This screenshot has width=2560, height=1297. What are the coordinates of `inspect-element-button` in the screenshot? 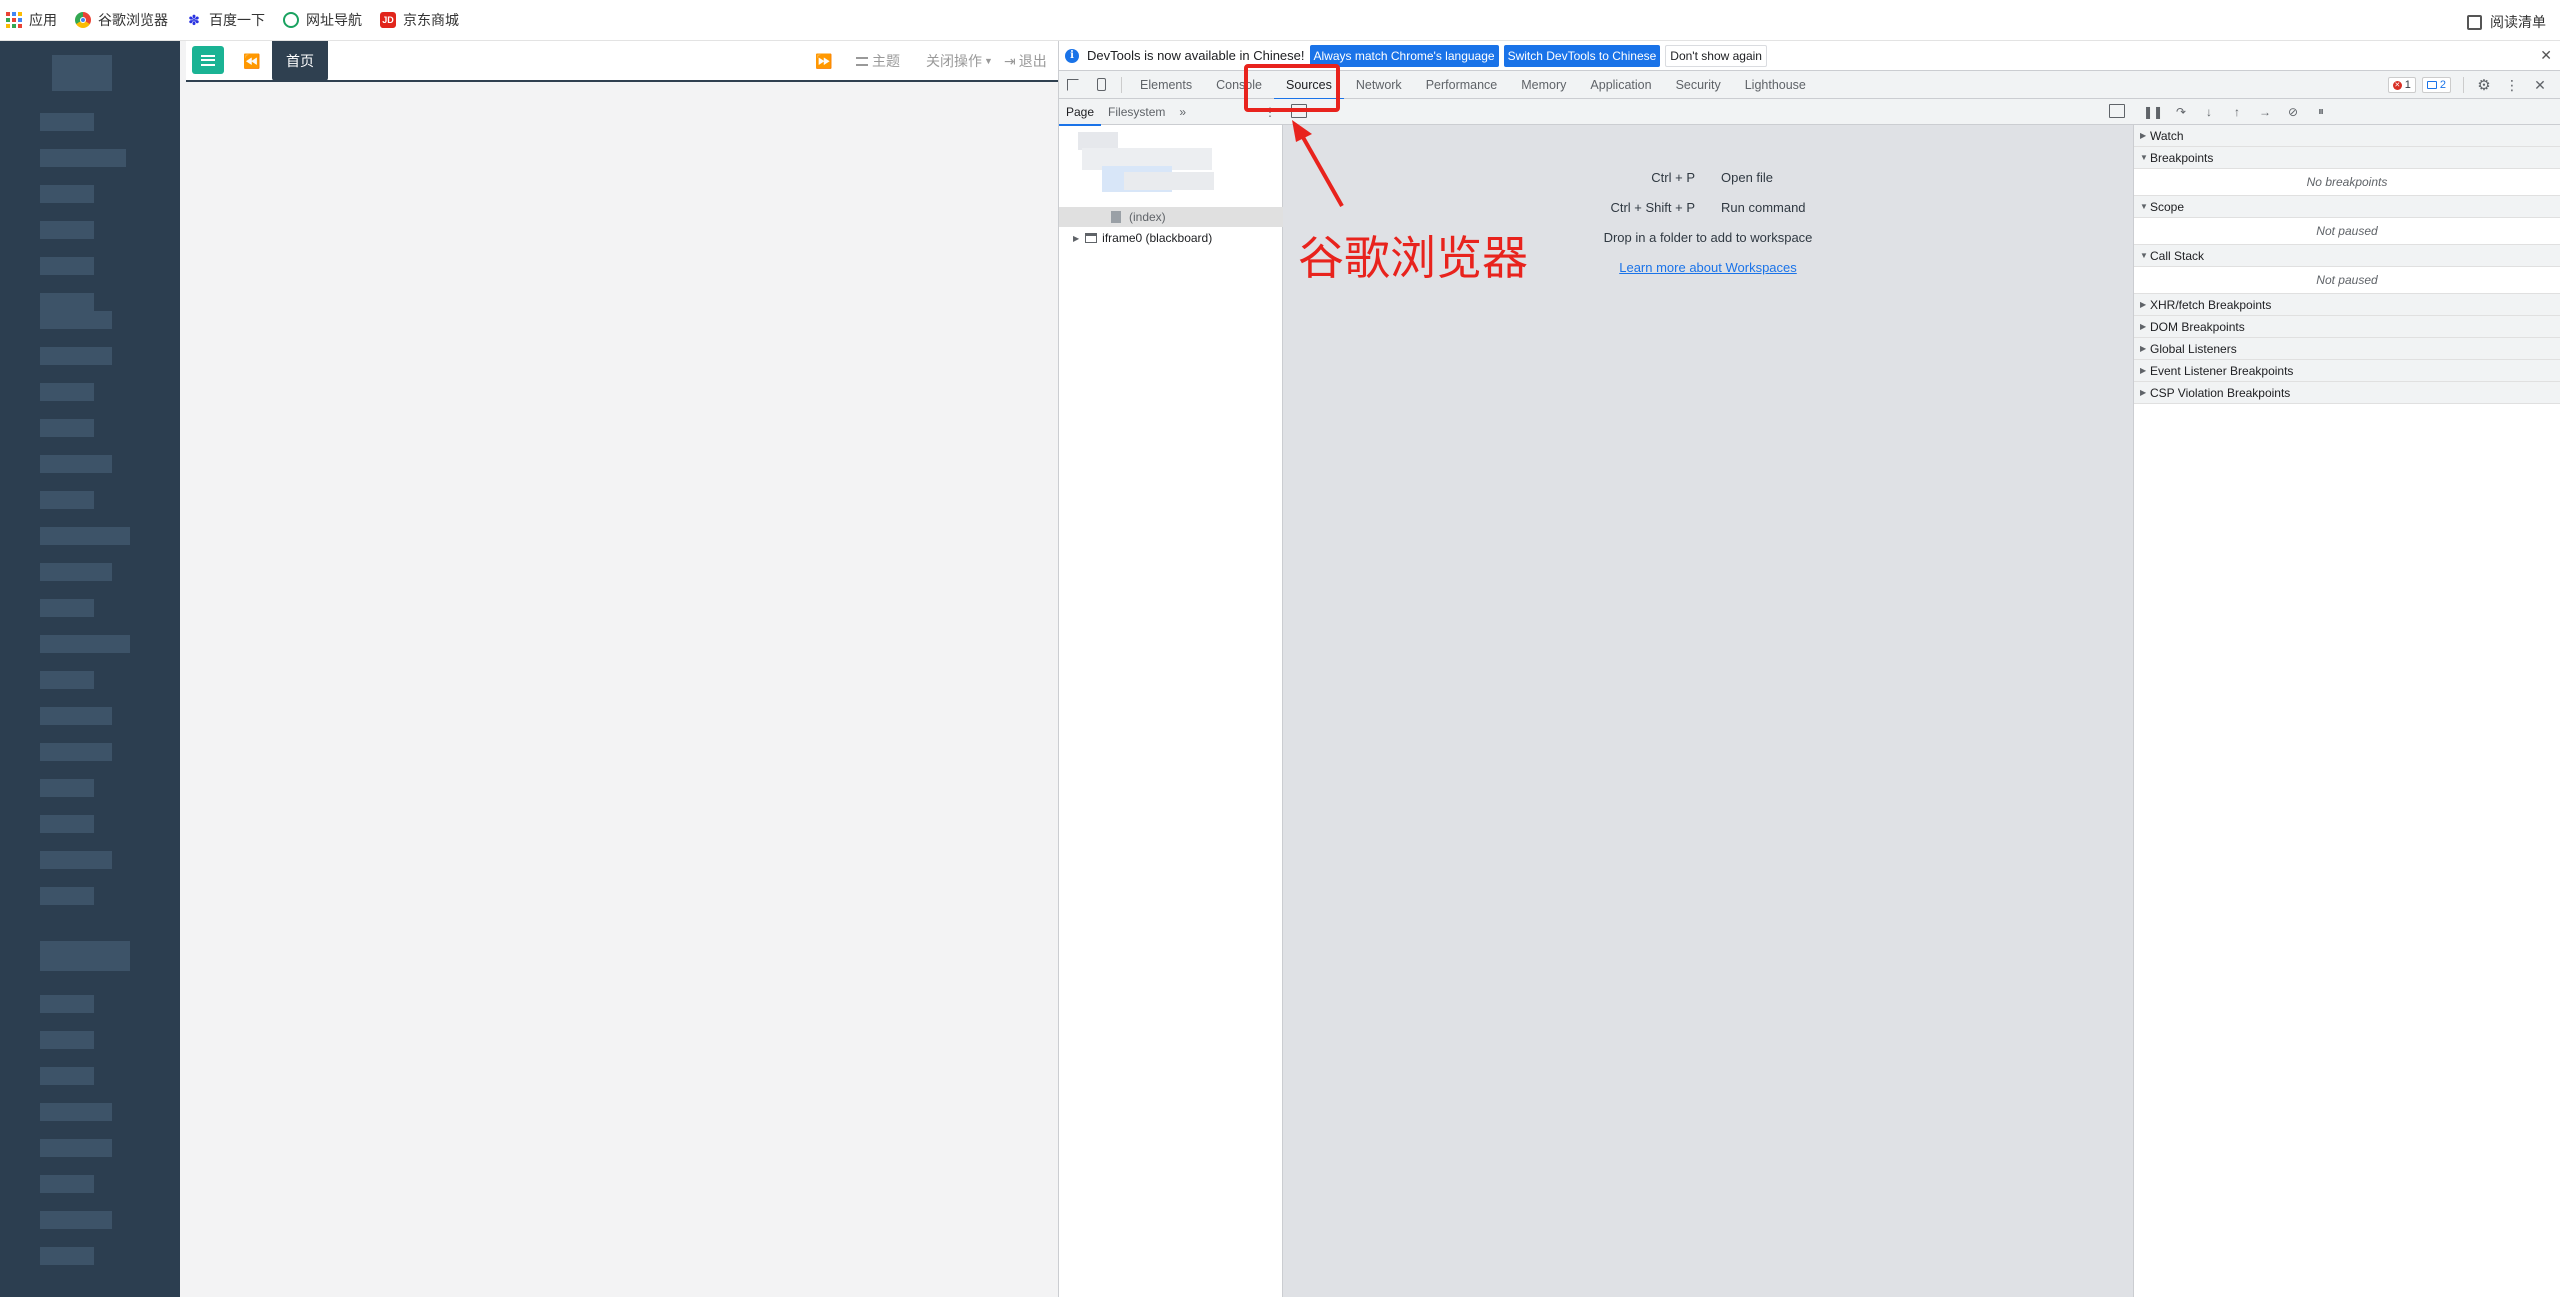 It's located at (1073, 85).